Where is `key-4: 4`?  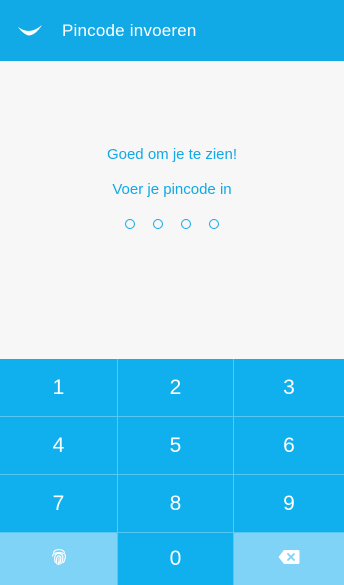
key-4: 4 is located at coordinates (59, 446).